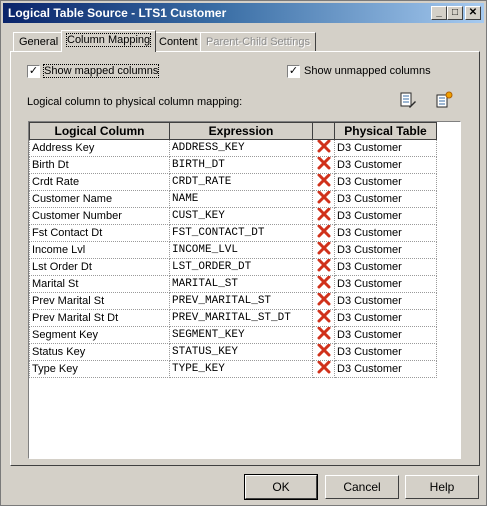  What do you see at coordinates (408, 100) in the screenshot?
I see `edit-mapping-icon` at bounding box center [408, 100].